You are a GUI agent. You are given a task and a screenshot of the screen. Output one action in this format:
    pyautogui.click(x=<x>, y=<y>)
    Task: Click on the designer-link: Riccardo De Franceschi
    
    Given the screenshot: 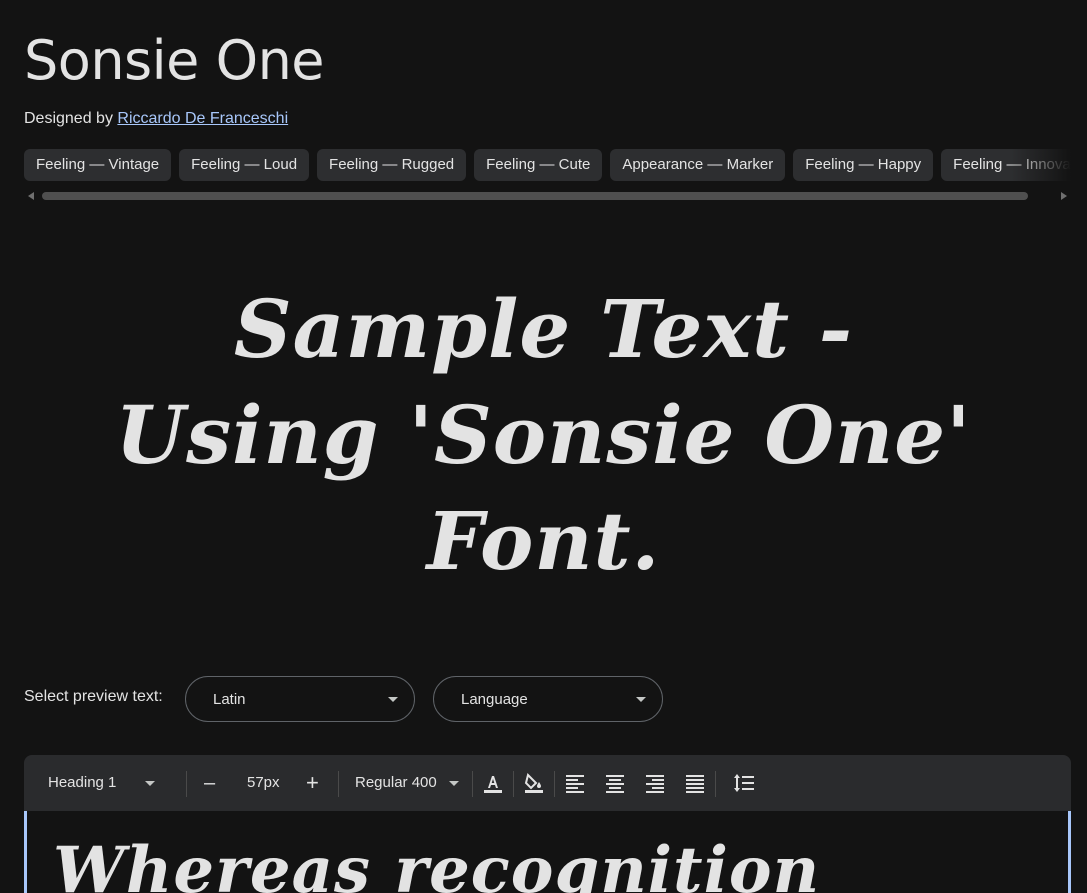 What is the action you would take?
    pyautogui.click(x=202, y=118)
    